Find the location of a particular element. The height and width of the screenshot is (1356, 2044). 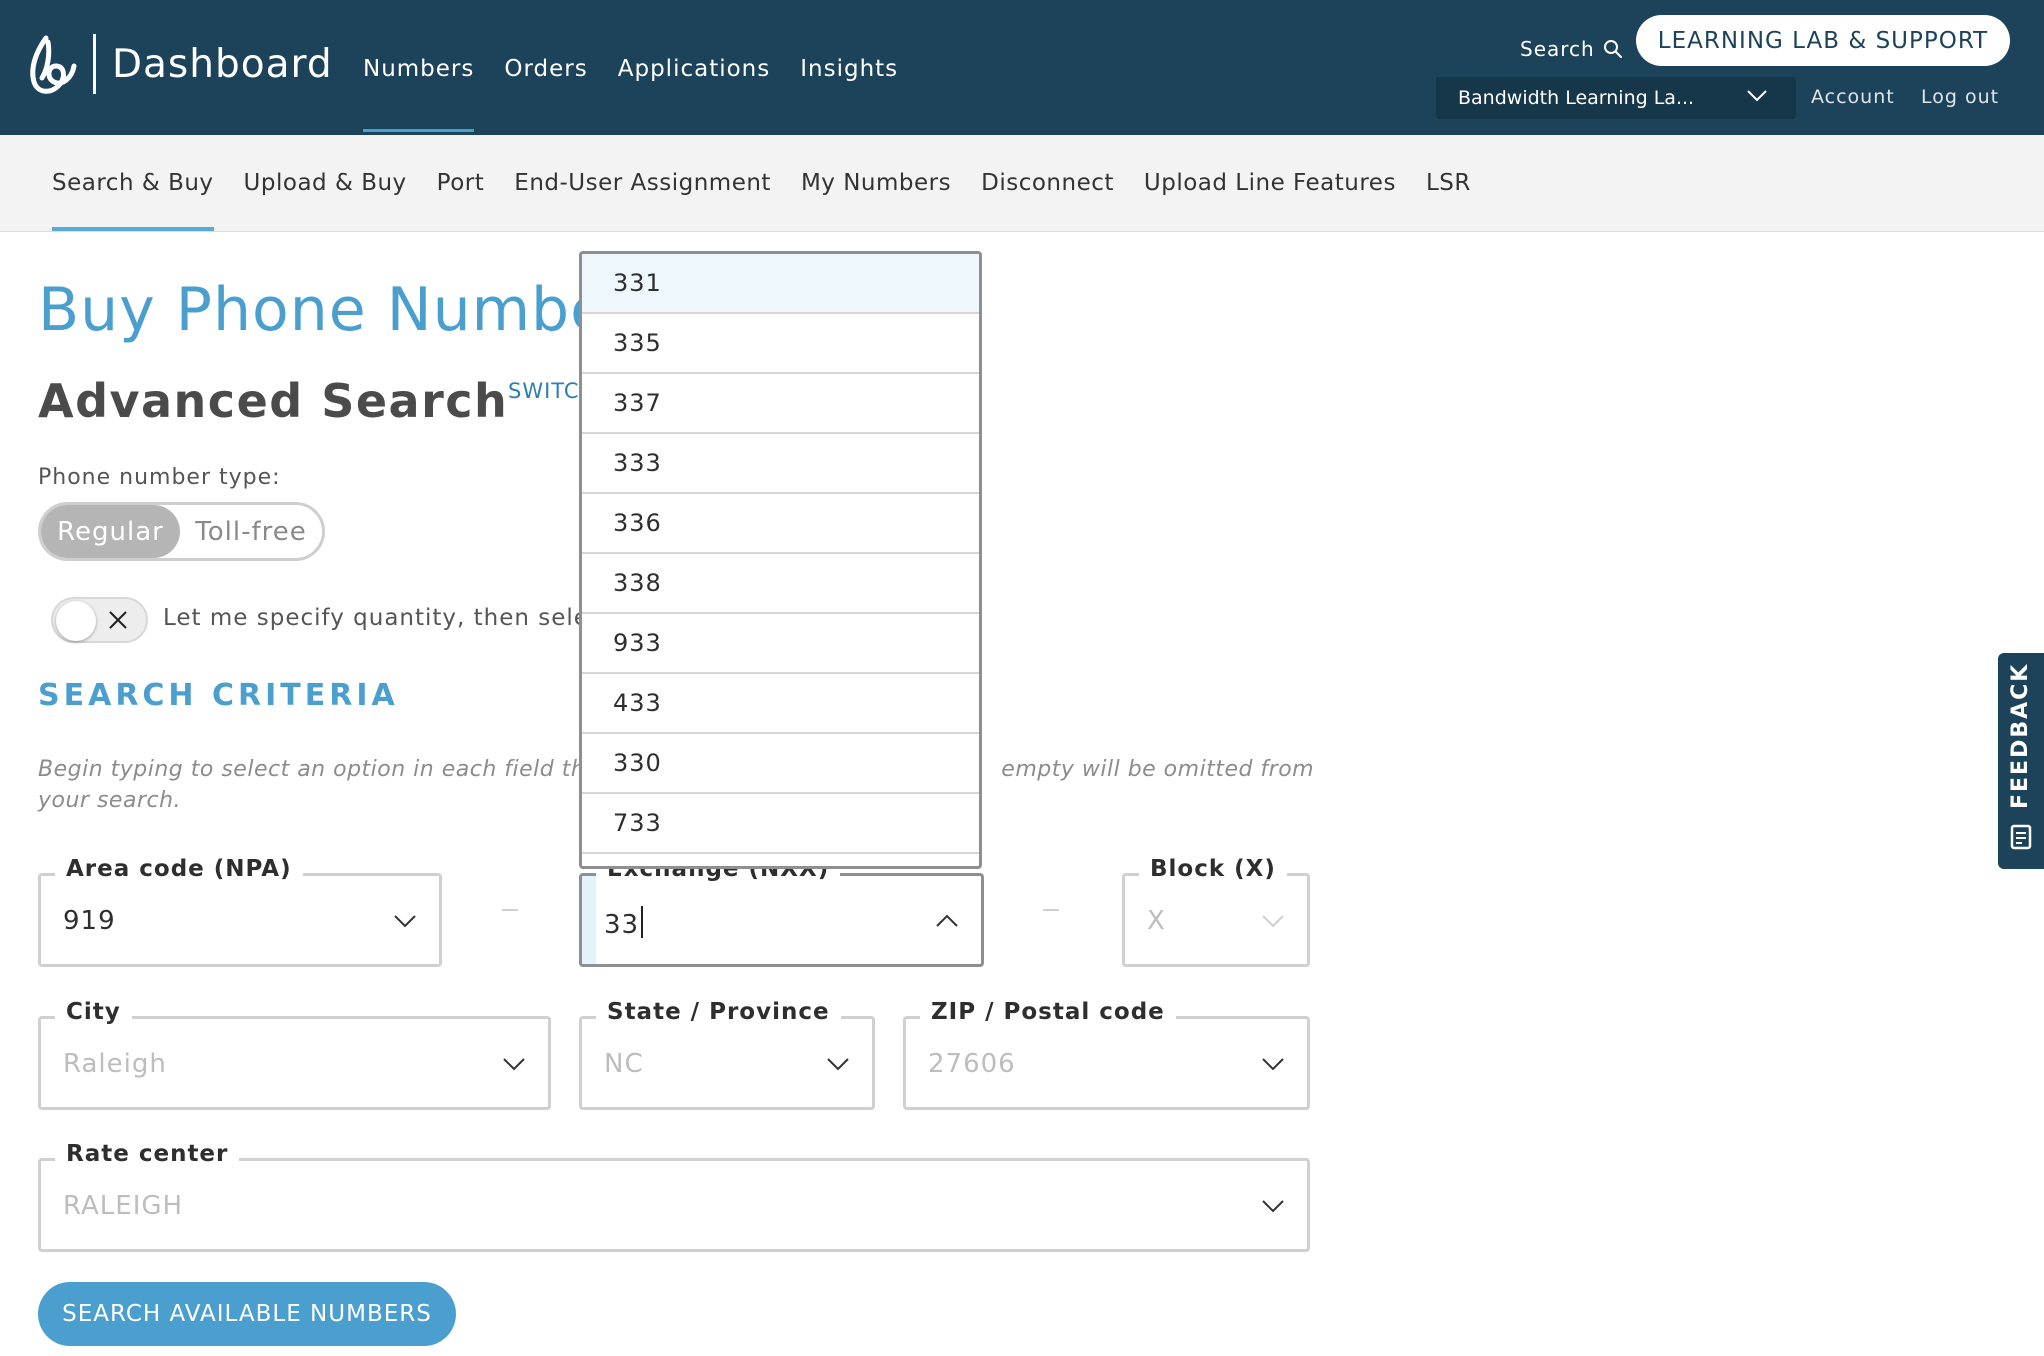

feedback-icon is located at coordinates (2021, 837).